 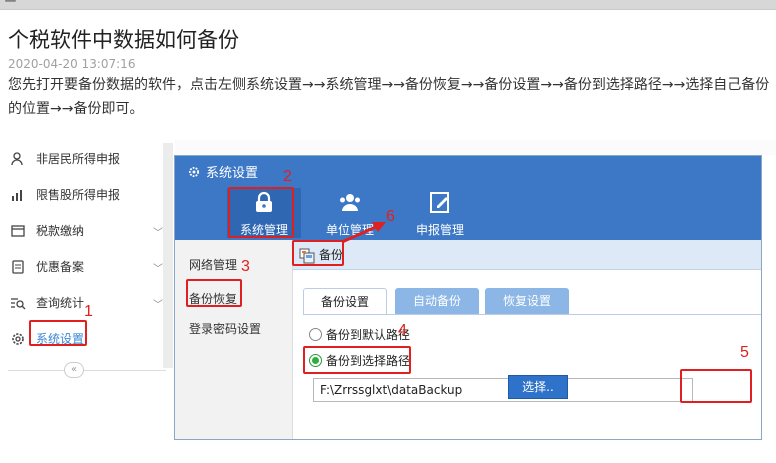 What do you see at coordinates (232, 173) in the screenshot?
I see `window-title-text: 系统设置` at bounding box center [232, 173].